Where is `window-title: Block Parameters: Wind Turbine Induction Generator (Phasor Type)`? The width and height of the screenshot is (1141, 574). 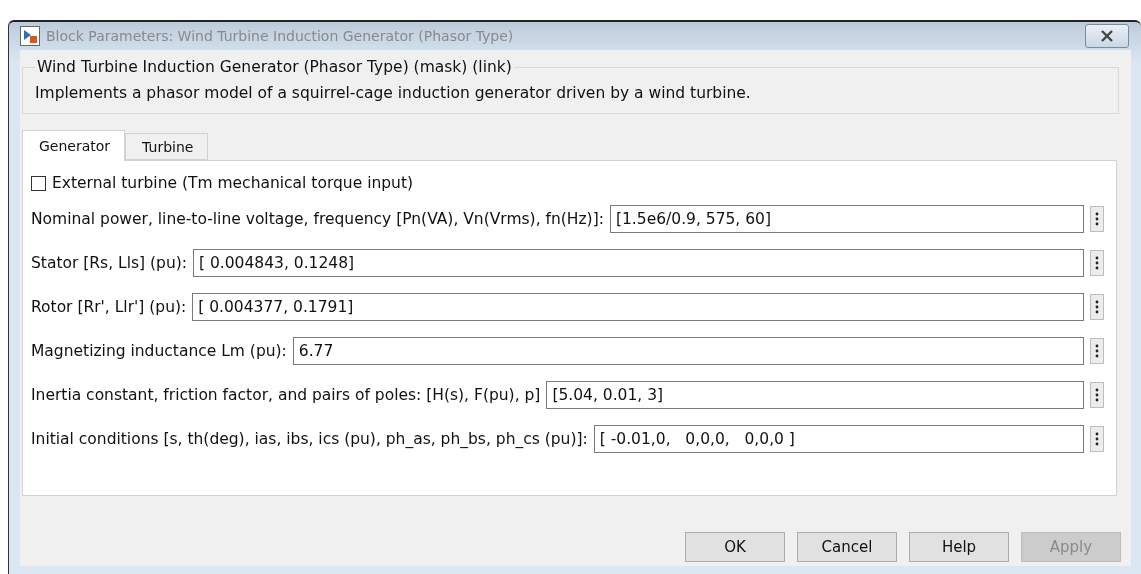 window-title: Block Parameters: Wind Turbine Induction Generator (Phasor Type) is located at coordinates (280, 36).